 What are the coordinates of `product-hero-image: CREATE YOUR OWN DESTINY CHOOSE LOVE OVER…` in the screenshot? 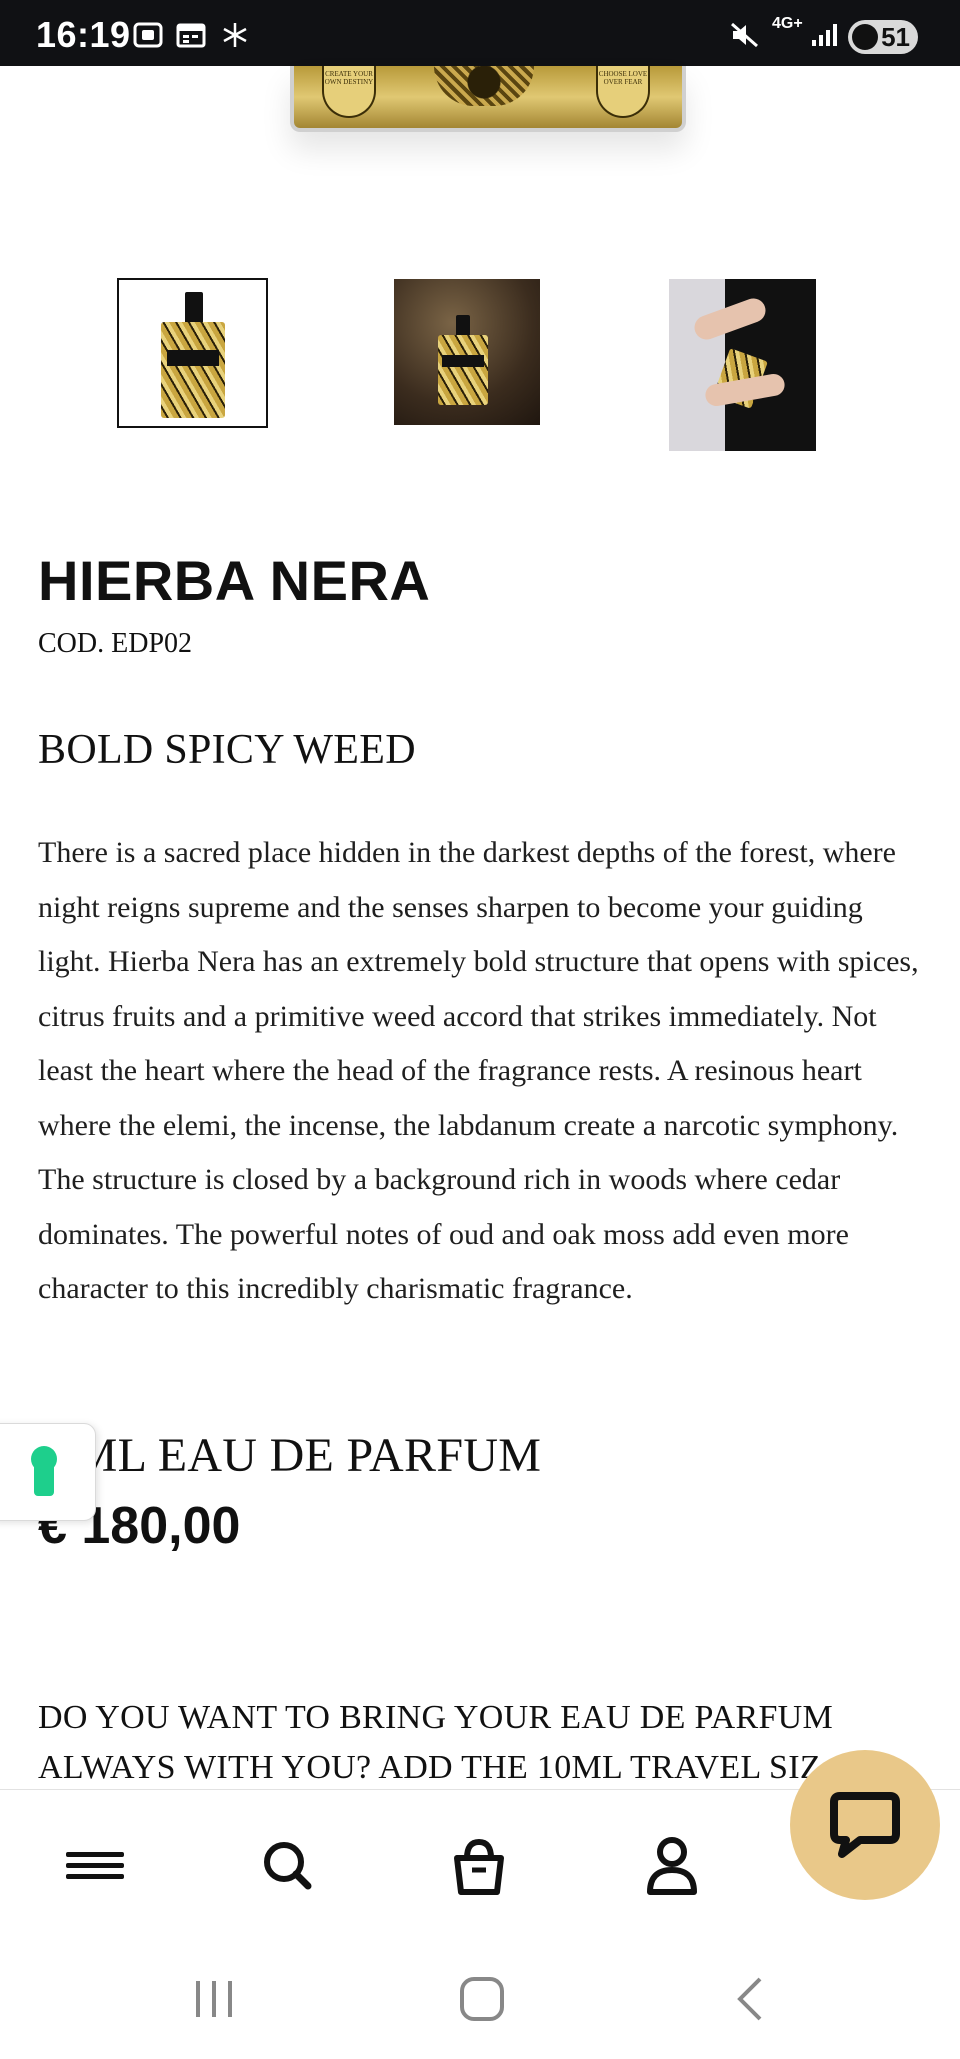 It's located at (488, 99).